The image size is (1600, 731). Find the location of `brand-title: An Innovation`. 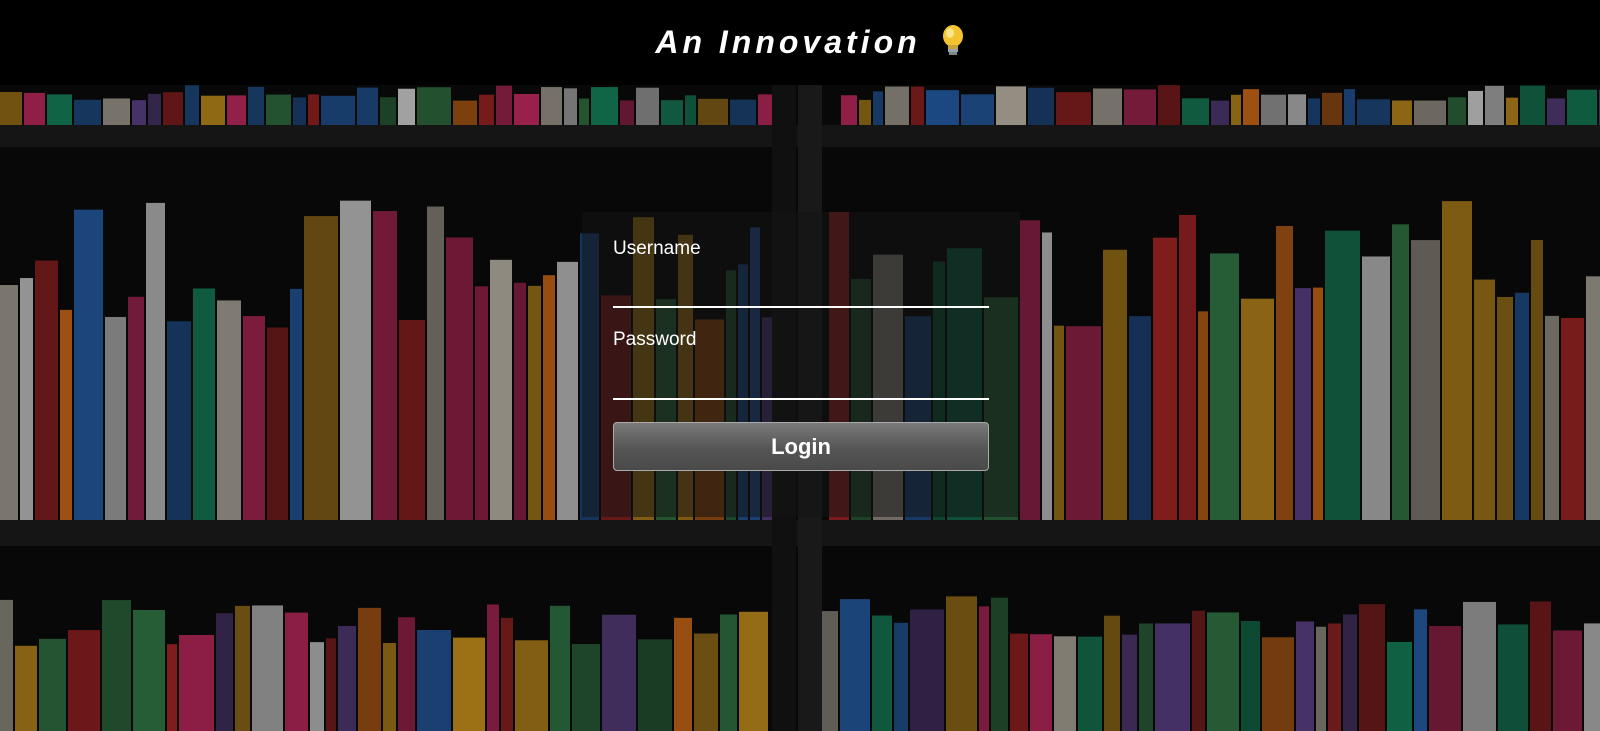

brand-title: An Innovation is located at coordinates (809, 42).